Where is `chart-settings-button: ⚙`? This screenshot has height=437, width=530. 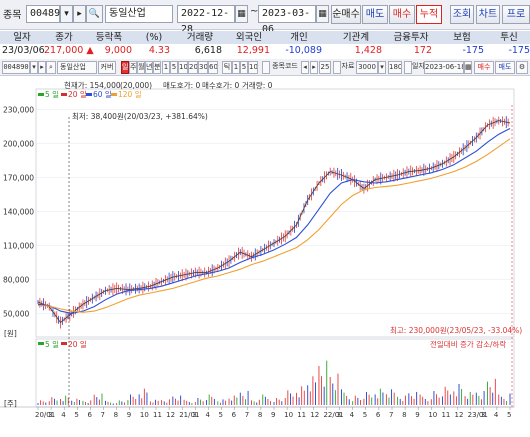 chart-settings-button: ⚙ is located at coordinates (522, 67).